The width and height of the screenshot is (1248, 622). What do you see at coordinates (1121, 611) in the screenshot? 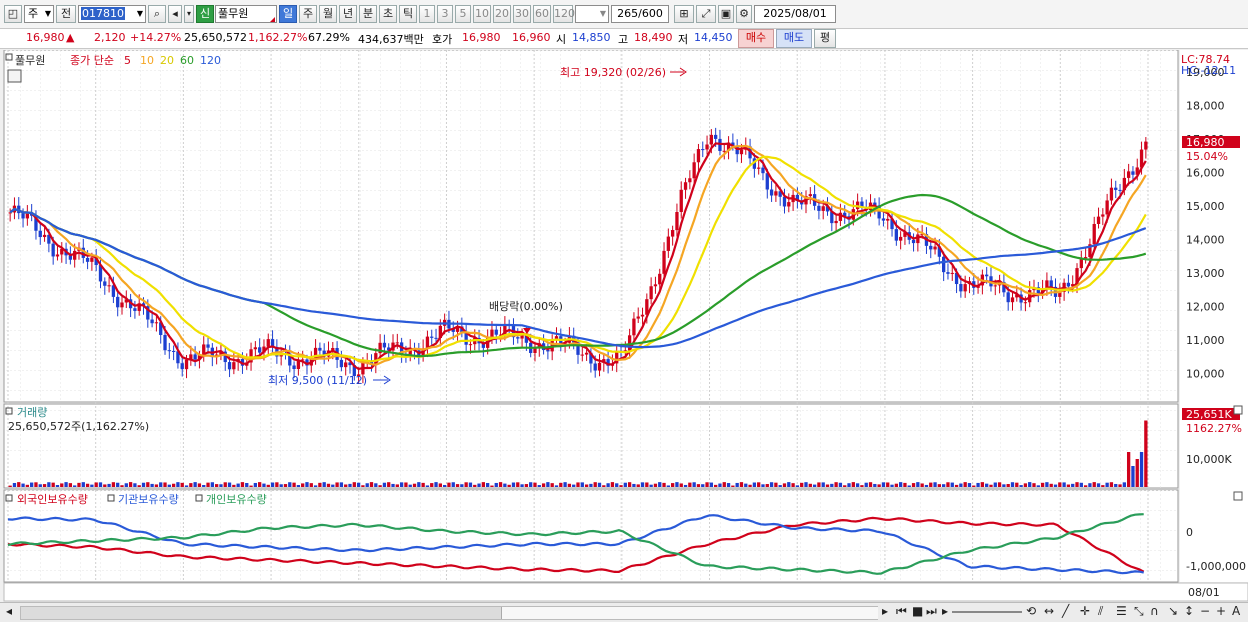
I see `drawing-menu-icon: ☰` at bounding box center [1121, 611].